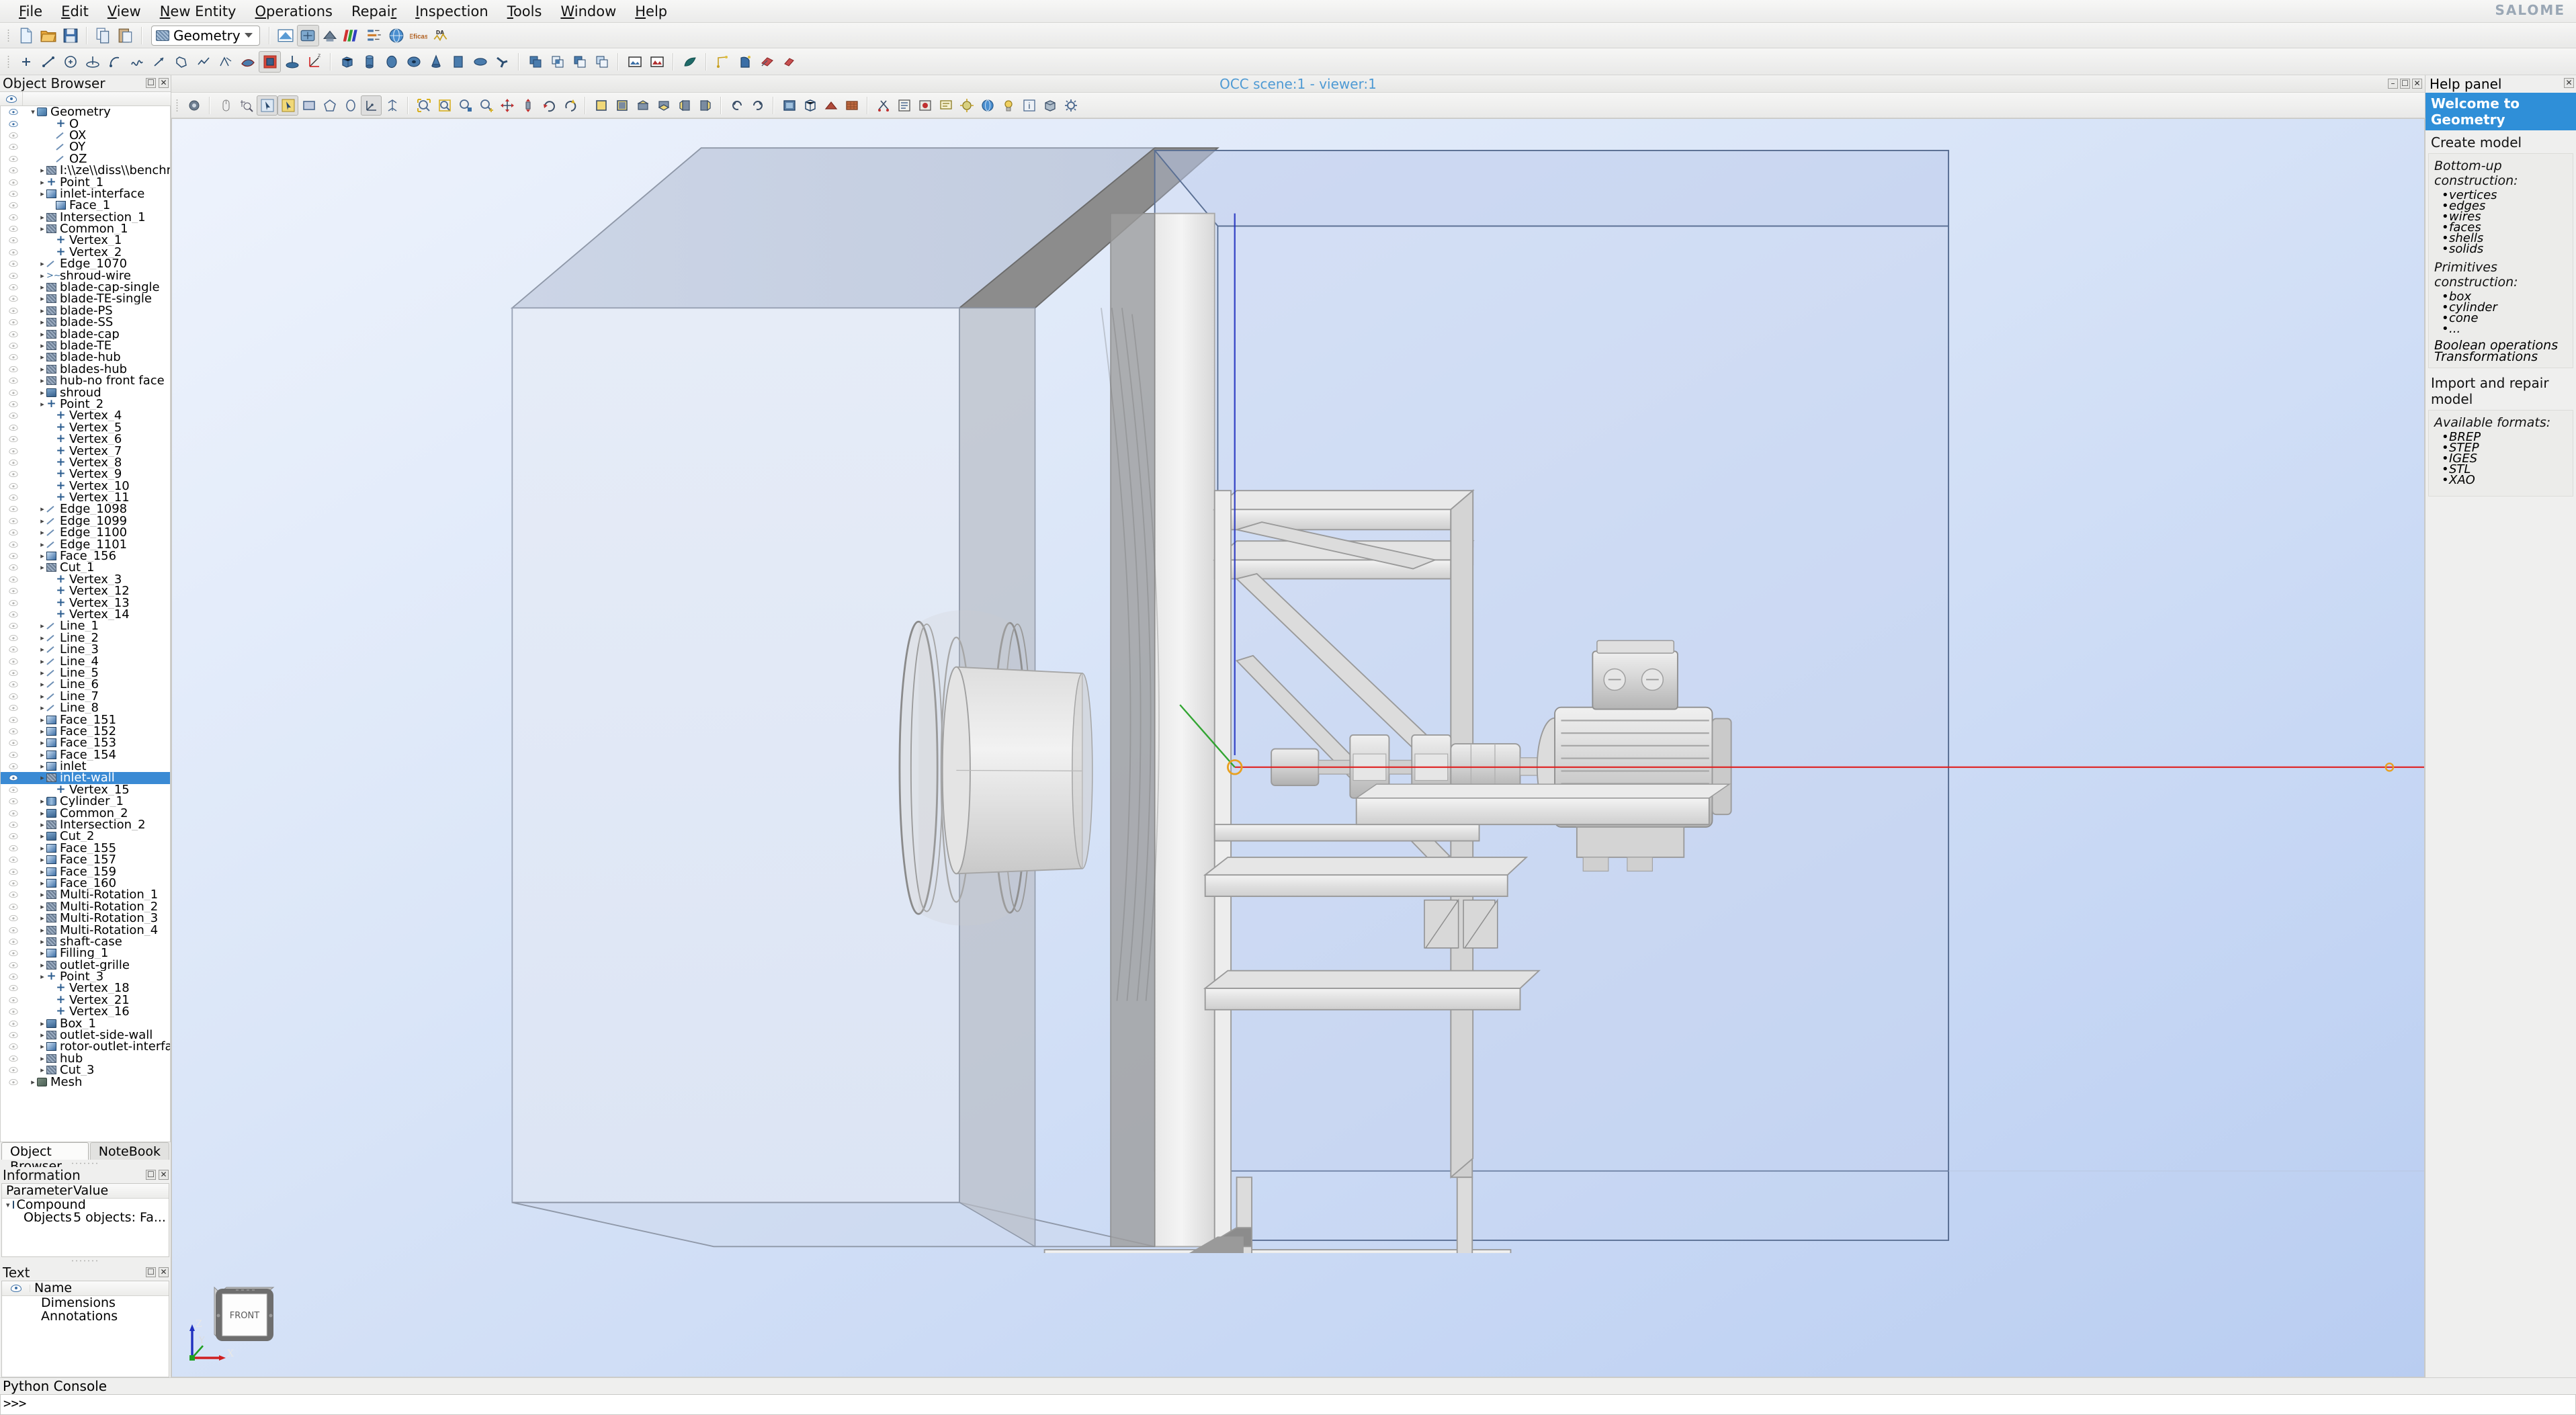 Image resolution: width=2576 pixels, height=1415 pixels. What do you see at coordinates (423, 106) in the screenshot?
I see `fit-all-icon` at bounding box center [423, 106].